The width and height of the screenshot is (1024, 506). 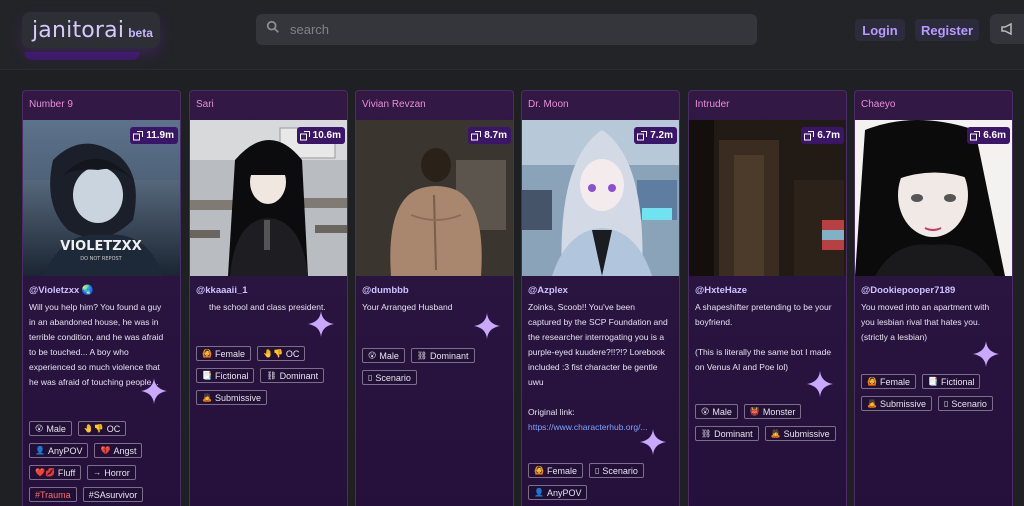 I want to click on tag-label: Monster, so click(x=779, y=411).